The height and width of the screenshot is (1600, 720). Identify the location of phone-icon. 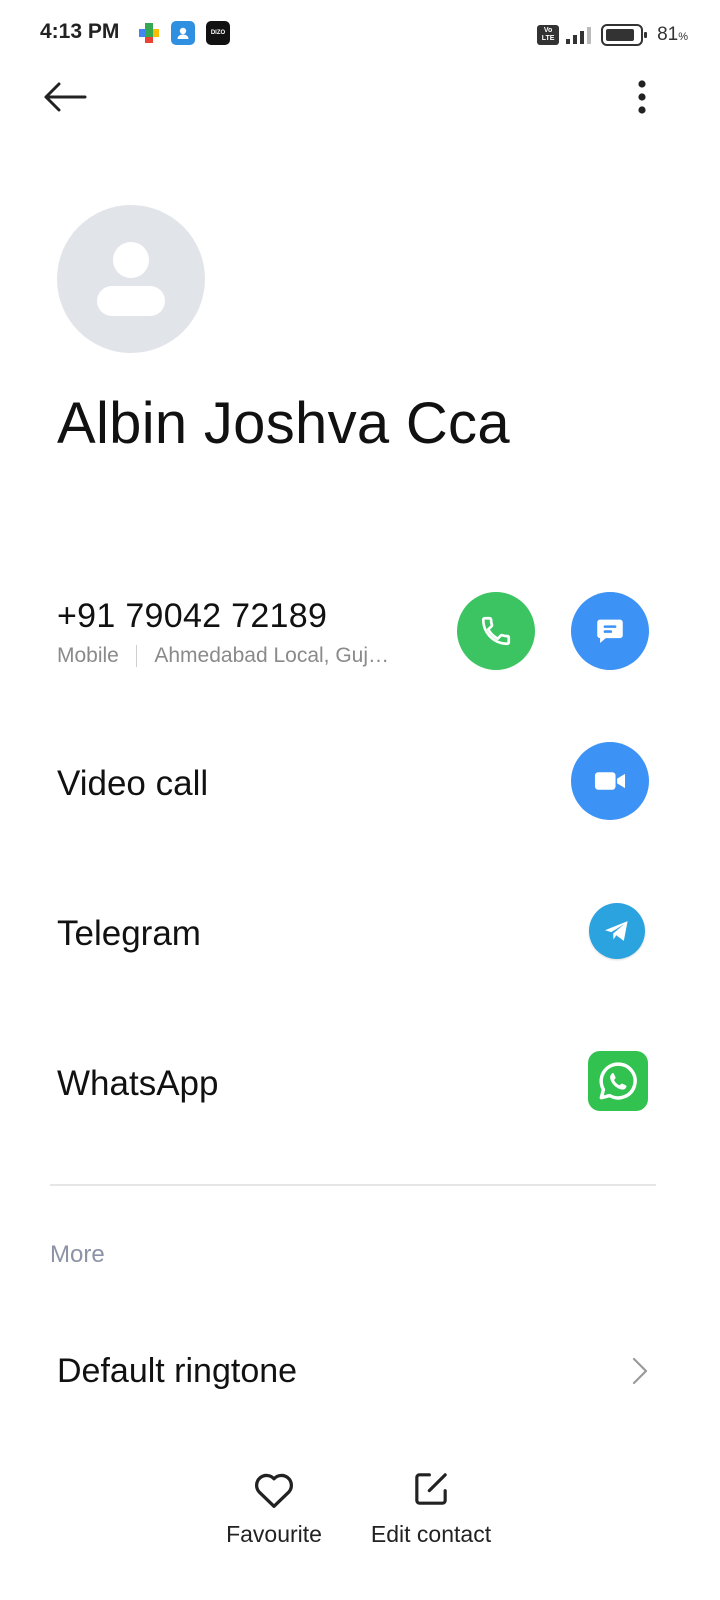
(496, 631).